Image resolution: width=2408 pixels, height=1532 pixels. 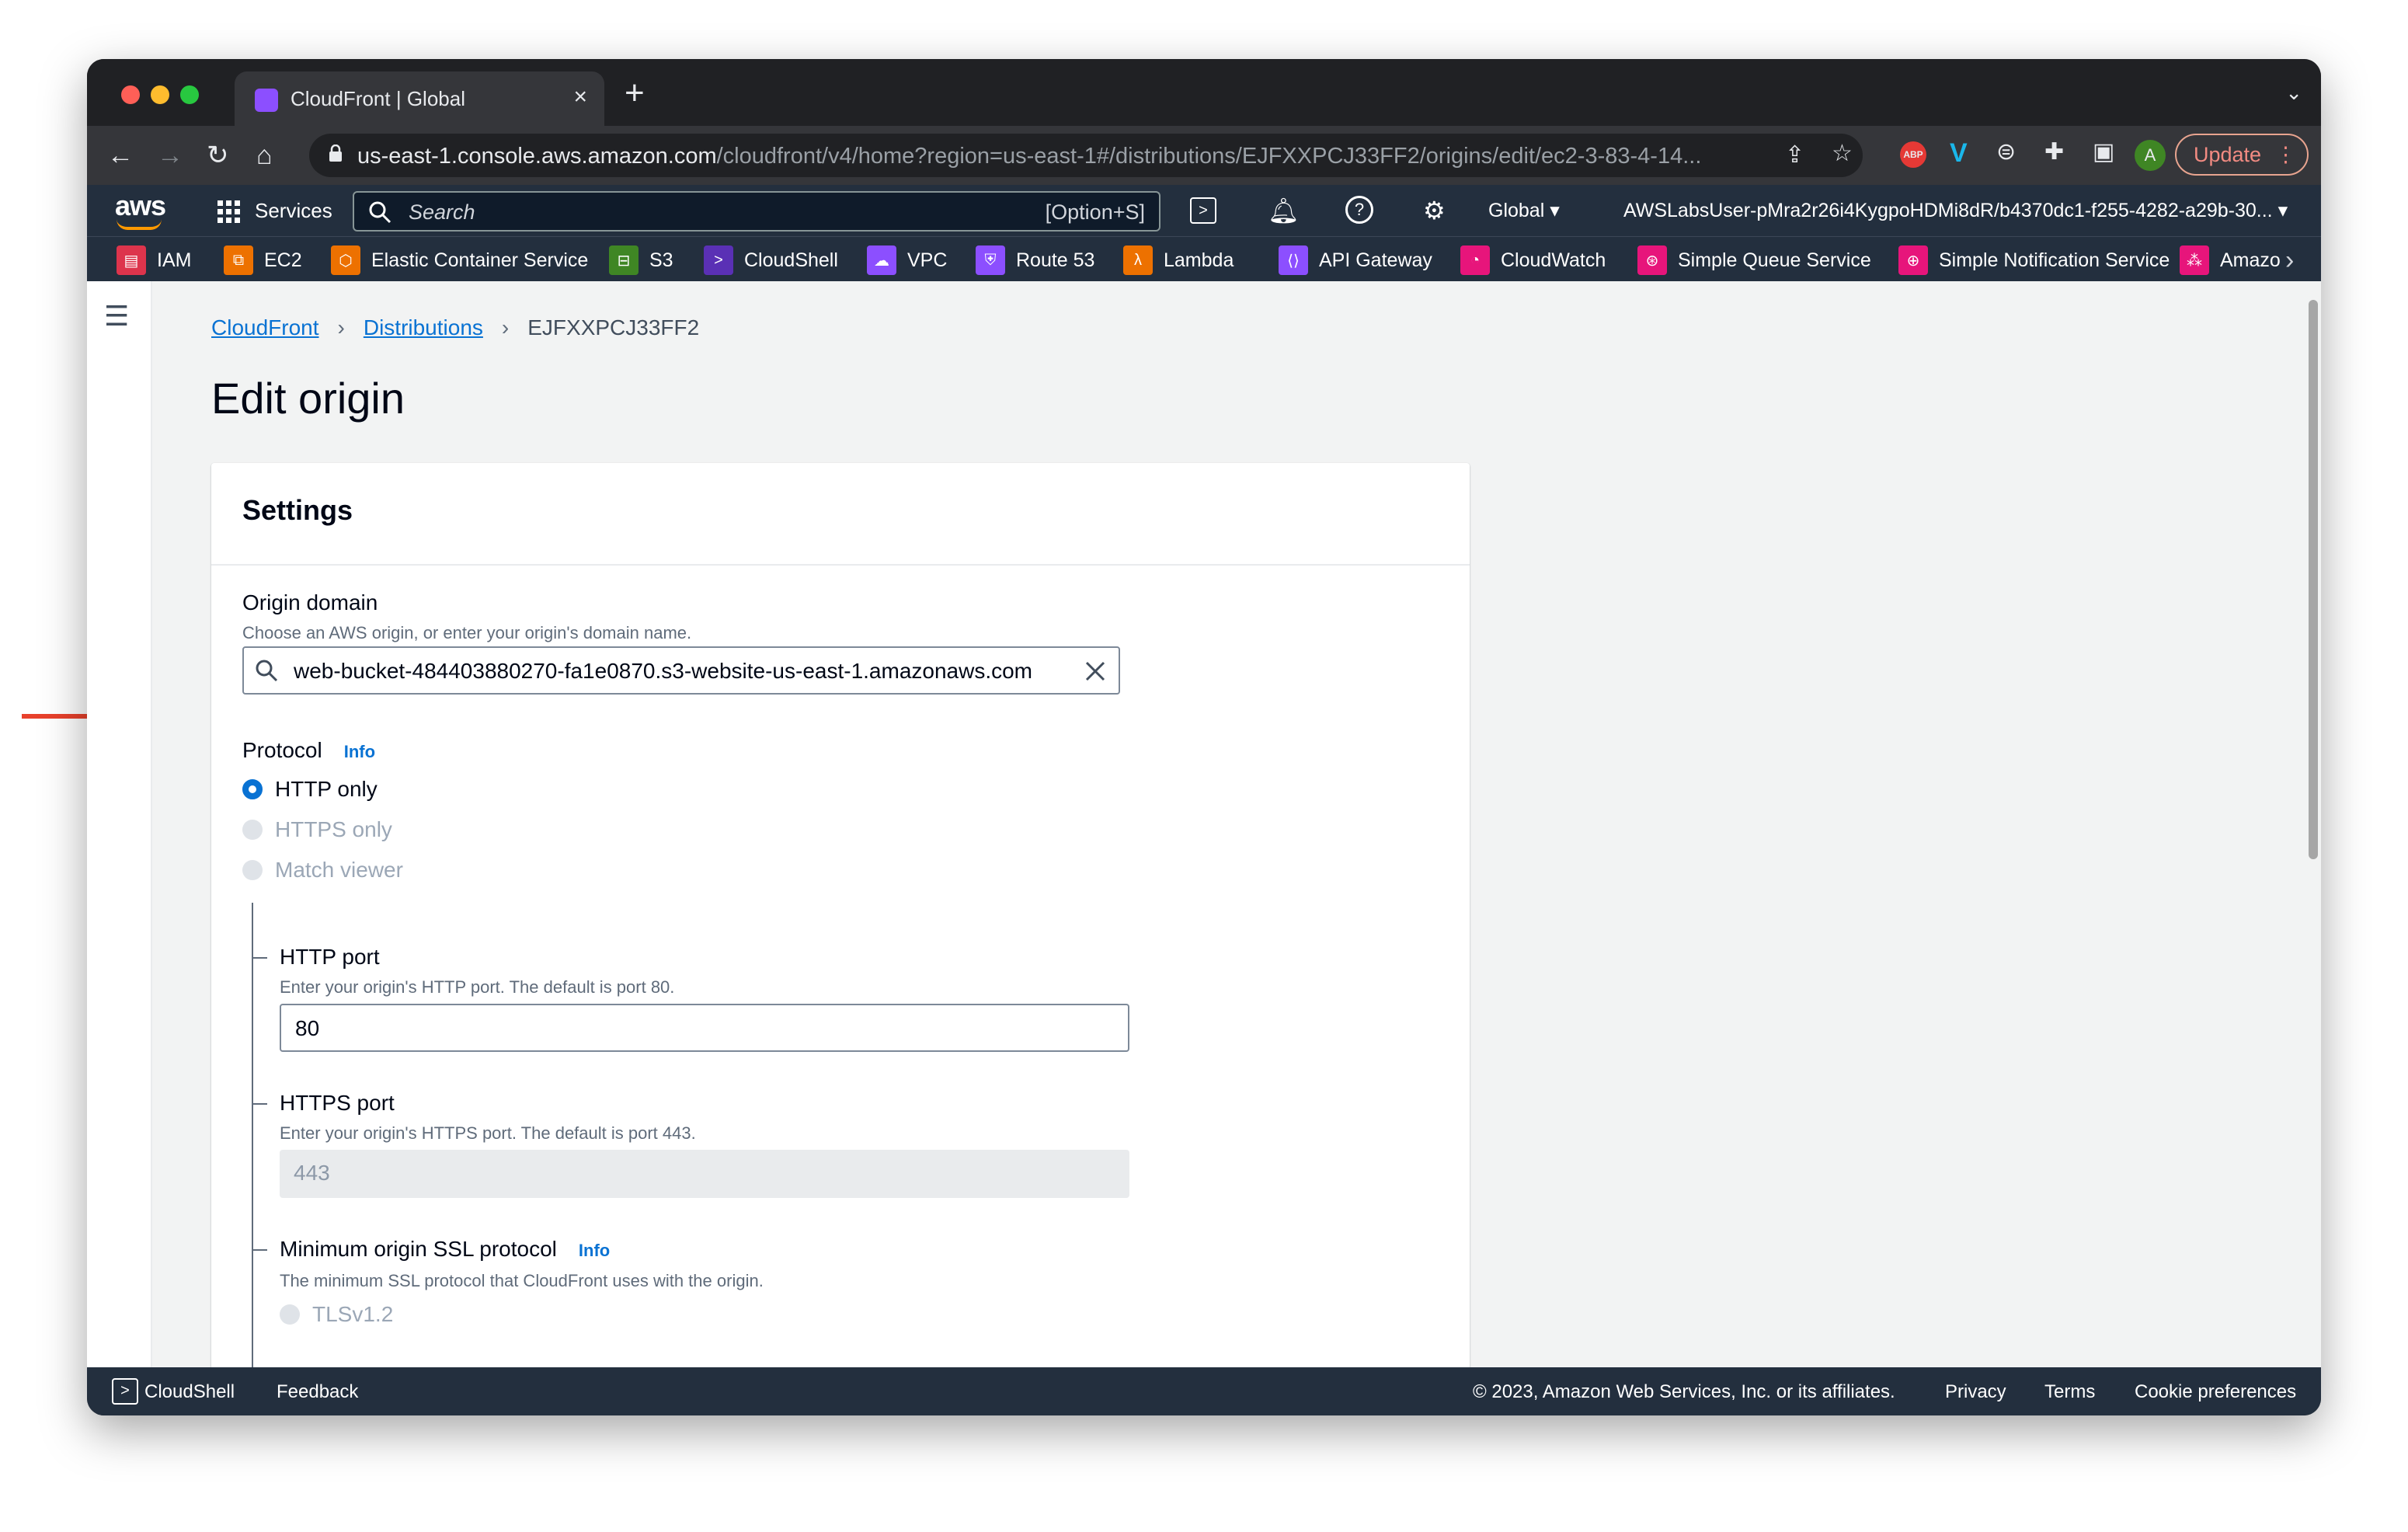 What do you see at coordinates (170, 155) in the screenshot?
I see `forward-arrow-icon: →` at bounding box center [170, 155].